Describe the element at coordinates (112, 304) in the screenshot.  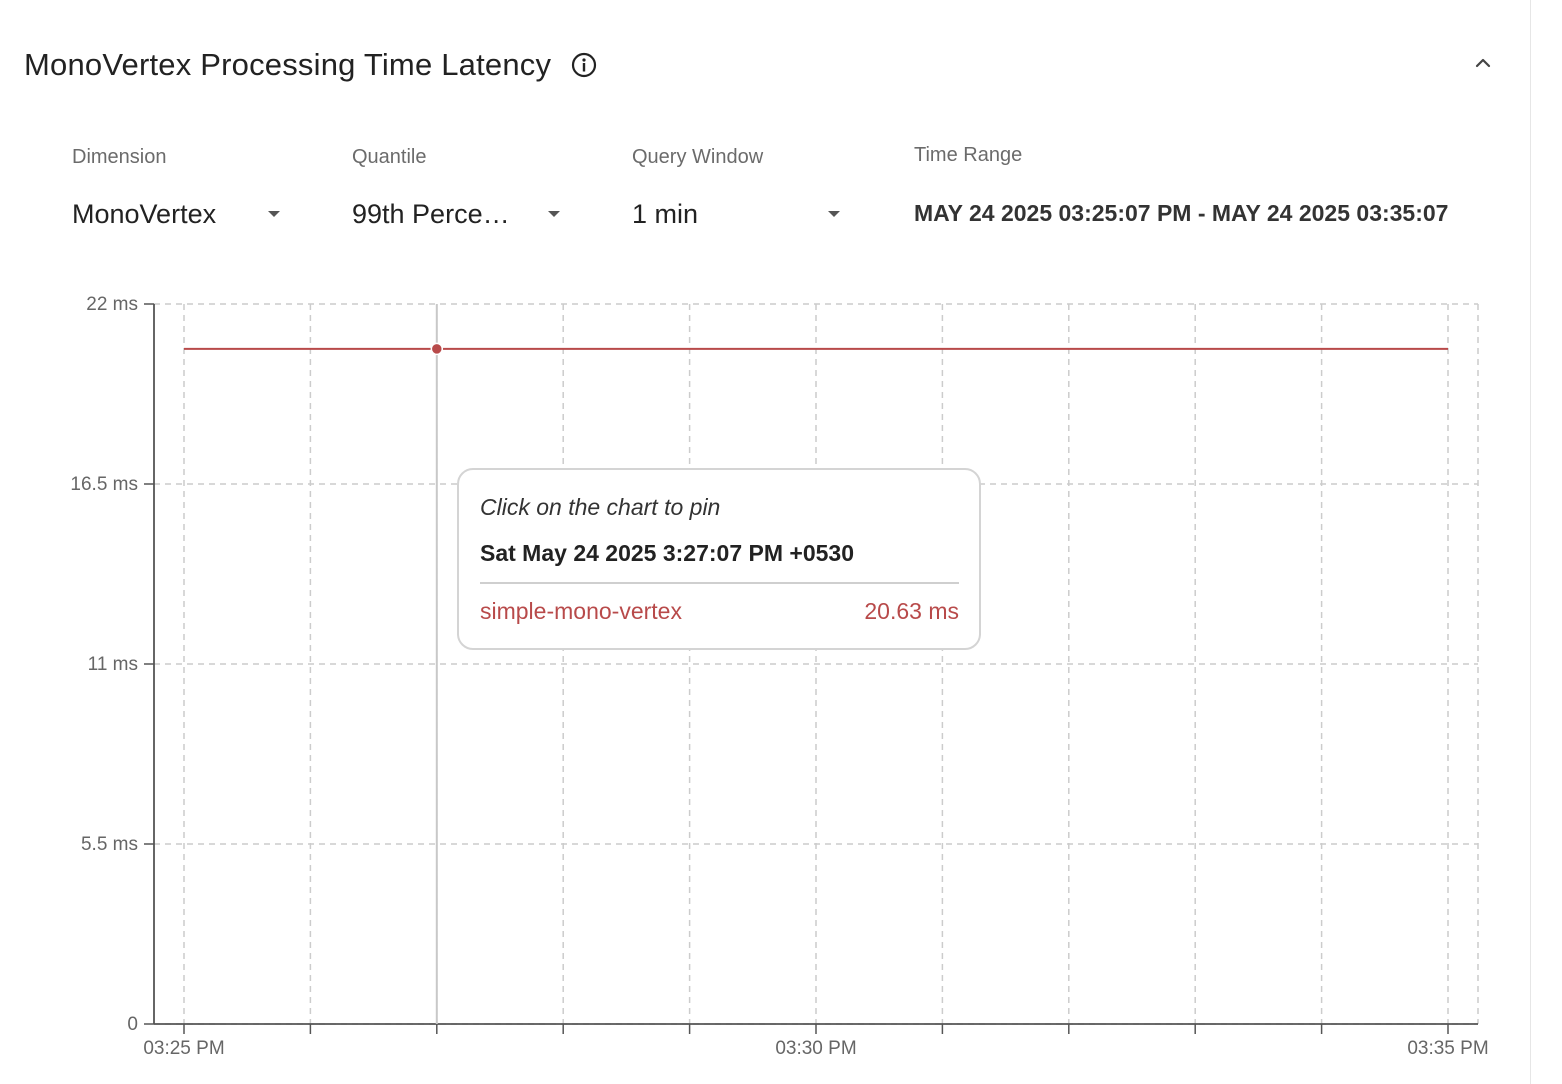
I see `y-tick-label: 22 ms` at that location.